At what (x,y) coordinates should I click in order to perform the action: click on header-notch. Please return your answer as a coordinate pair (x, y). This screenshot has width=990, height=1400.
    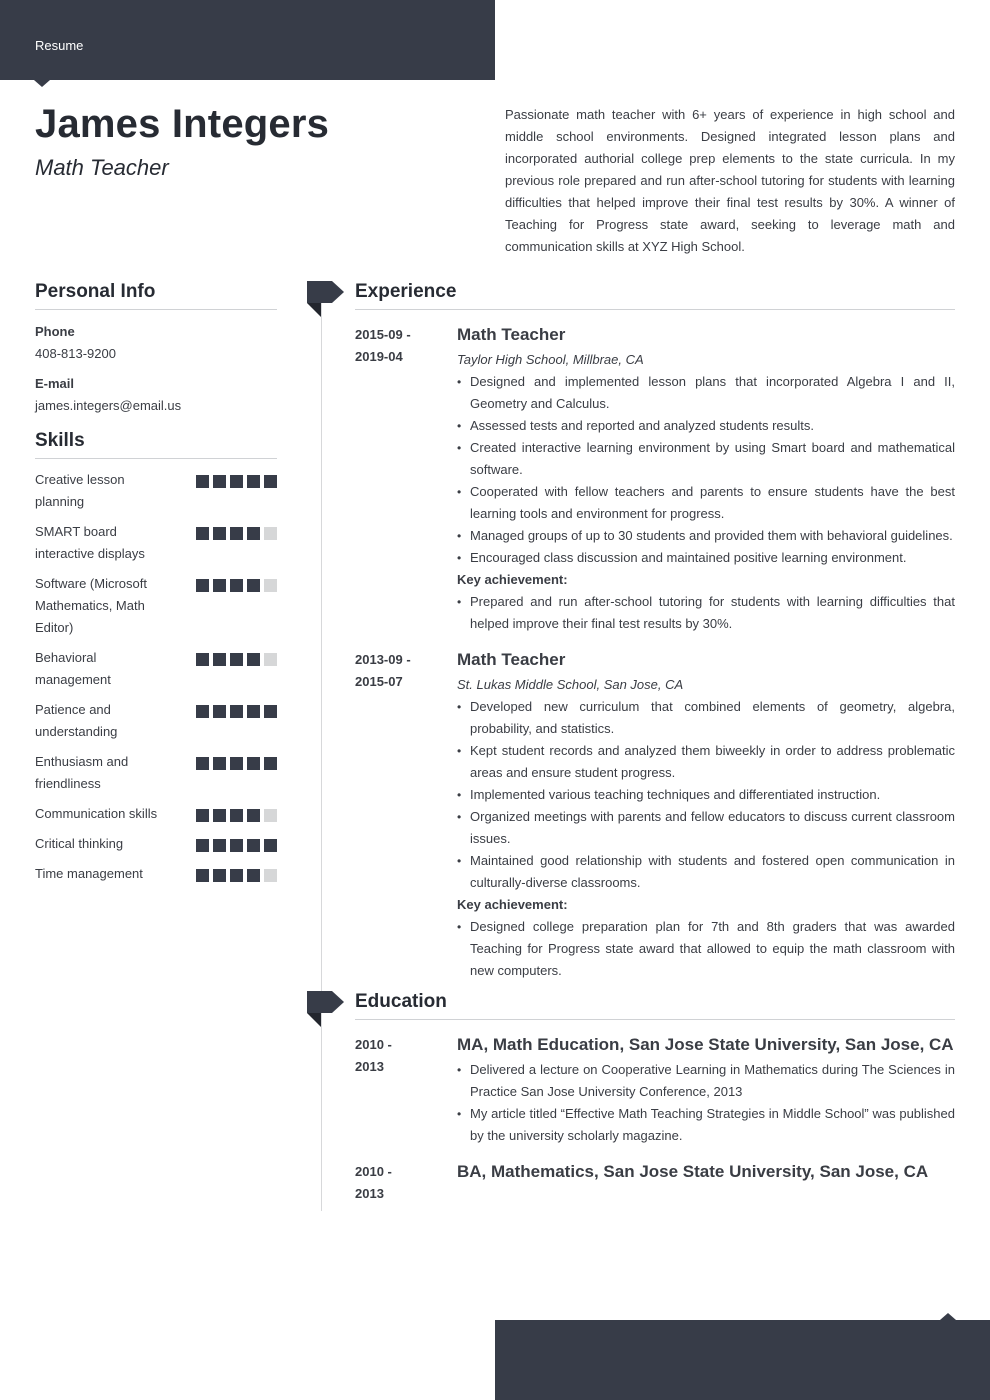
    Looking at the image, I should click on (42, 83).